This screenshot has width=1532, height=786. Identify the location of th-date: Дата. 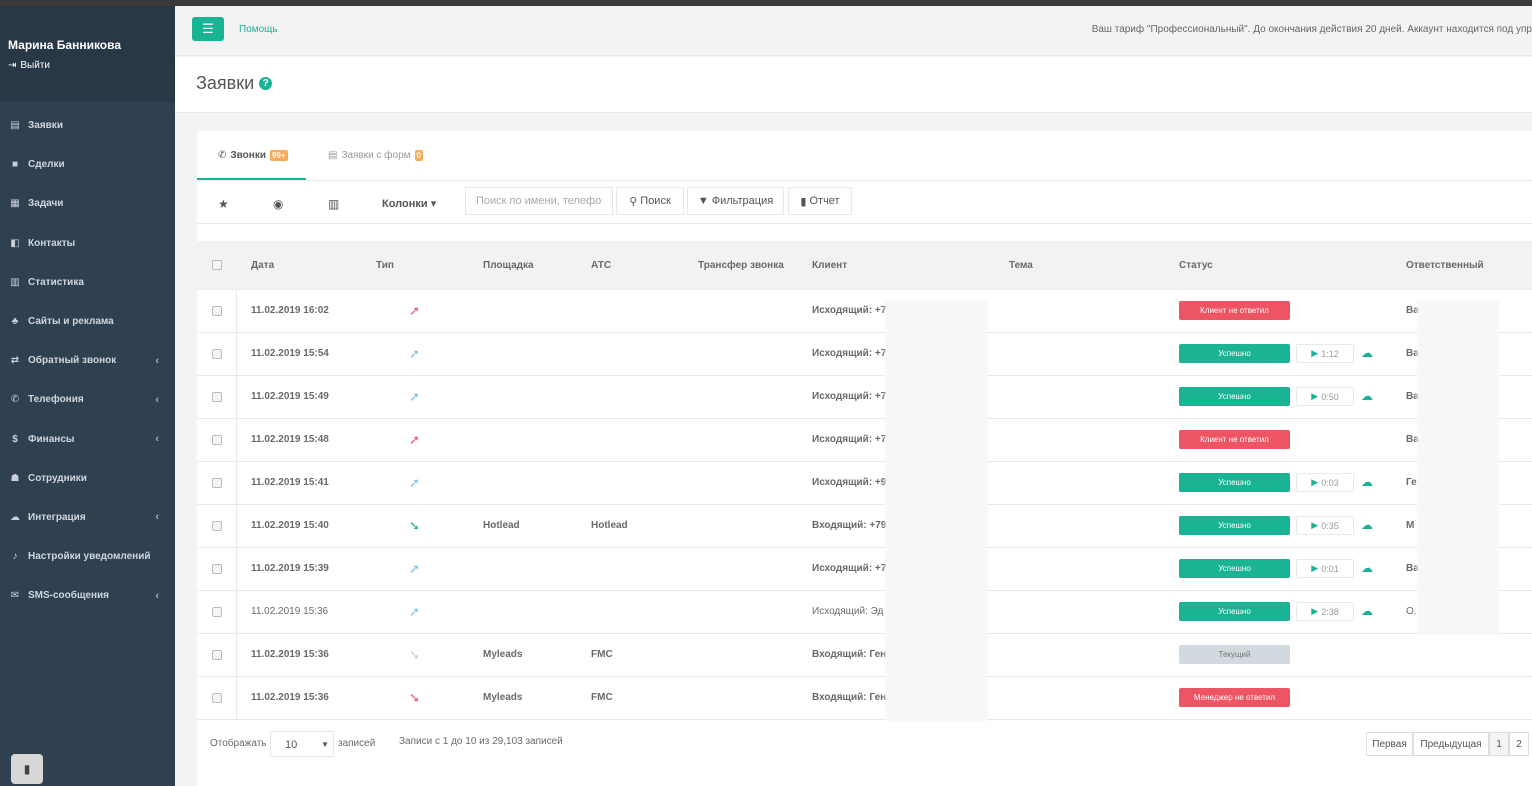
(262, 265).